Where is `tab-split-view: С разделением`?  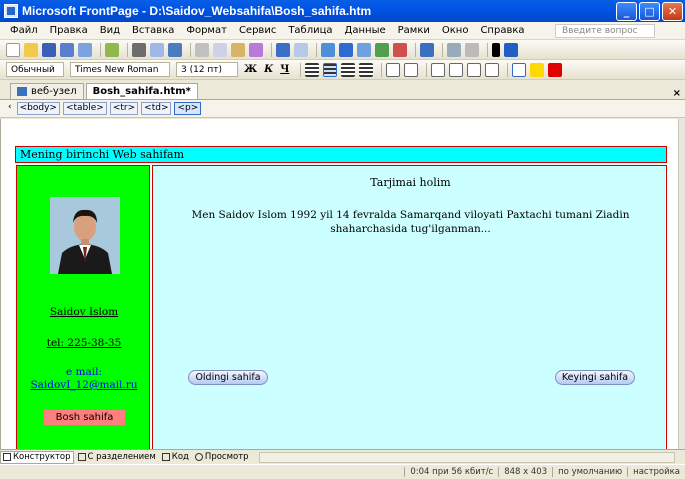
tab-split-view: С разделением is located at coordinates (117, 457).